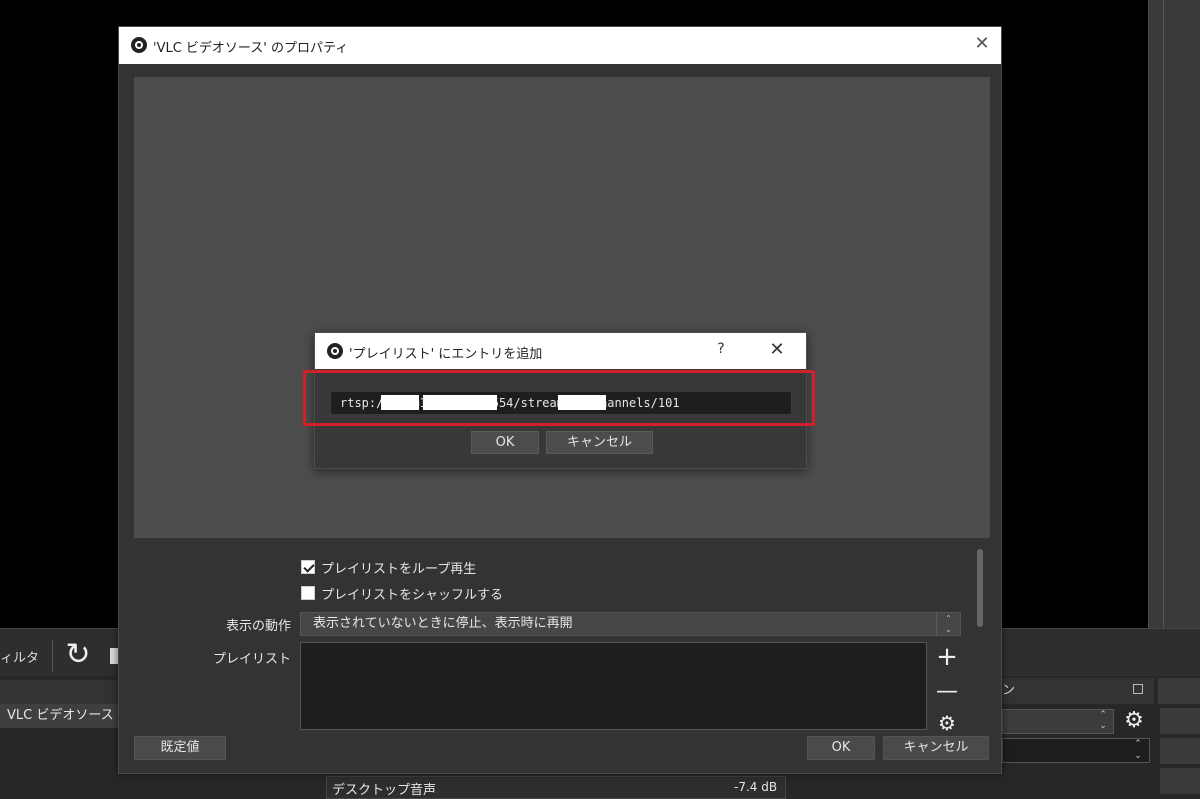 The height and width of the screenshot is (799, 1200). I want to click on select-arrows-icon: ⌃ ⌄, so click(948, 624).